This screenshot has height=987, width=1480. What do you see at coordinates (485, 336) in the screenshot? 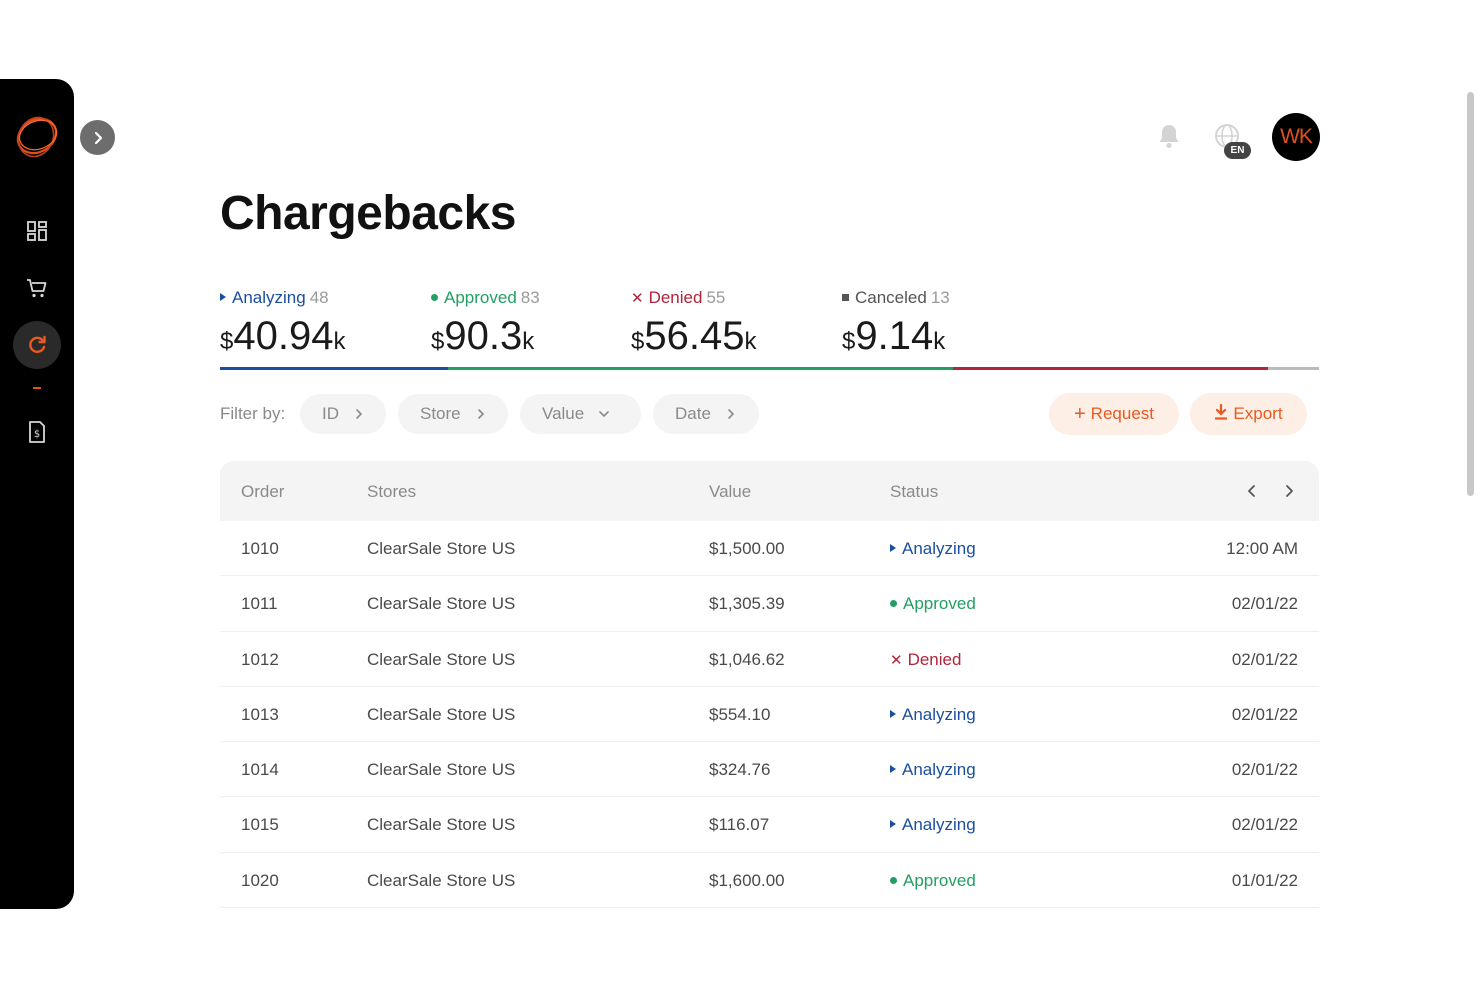
I see `stat-amount: $90.3k` at bounding box center [485, 336].